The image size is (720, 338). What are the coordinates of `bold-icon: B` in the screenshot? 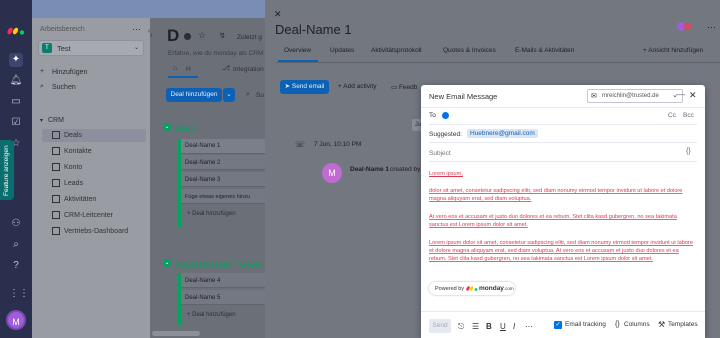 It's located at (489, 326).